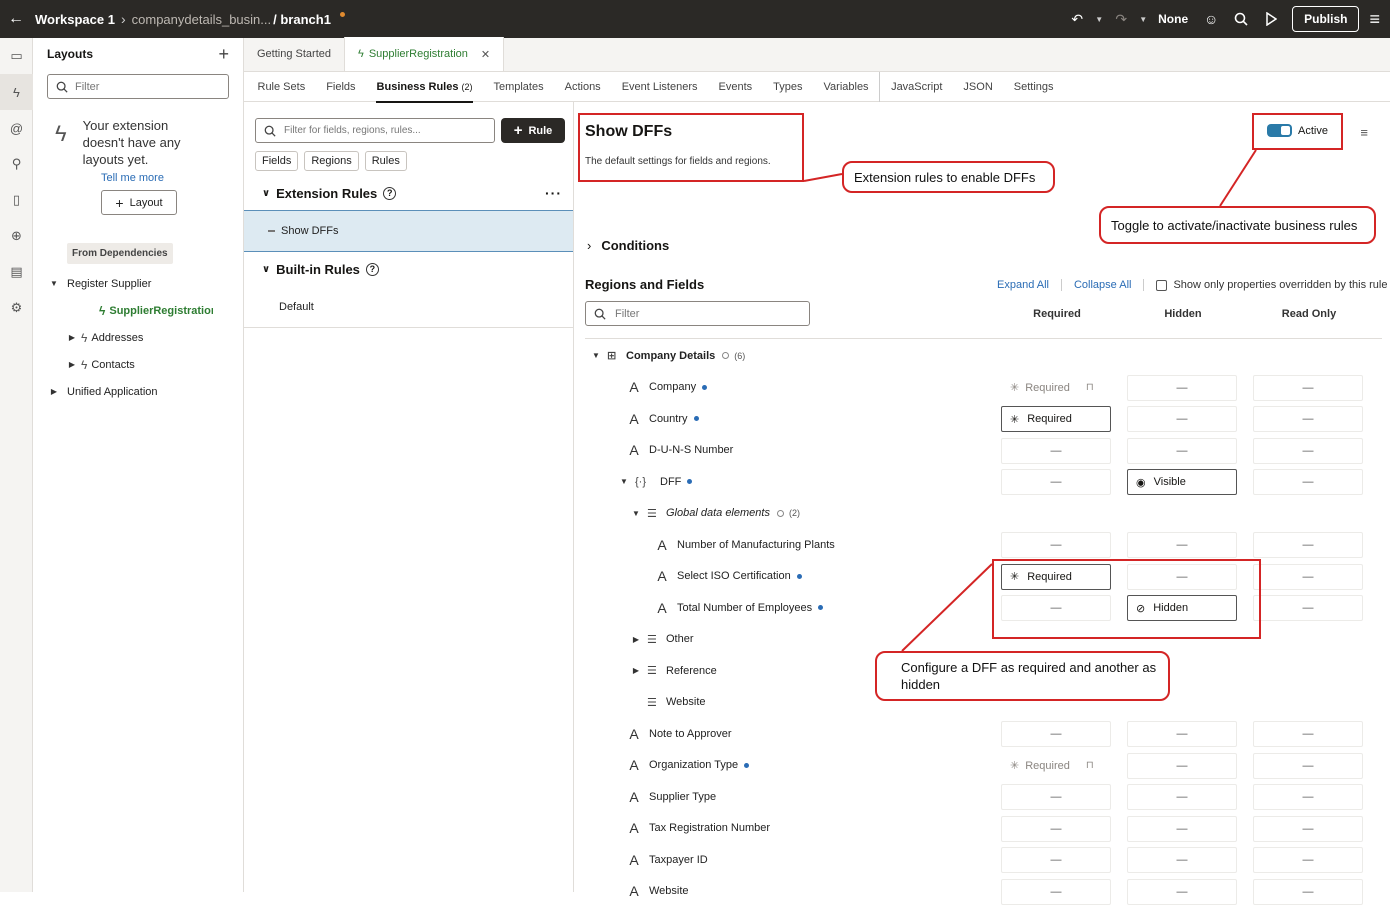 This screenshot has height=907, width=1390. I want to click on required-cell: ✳ Required, so click(1056, 419).